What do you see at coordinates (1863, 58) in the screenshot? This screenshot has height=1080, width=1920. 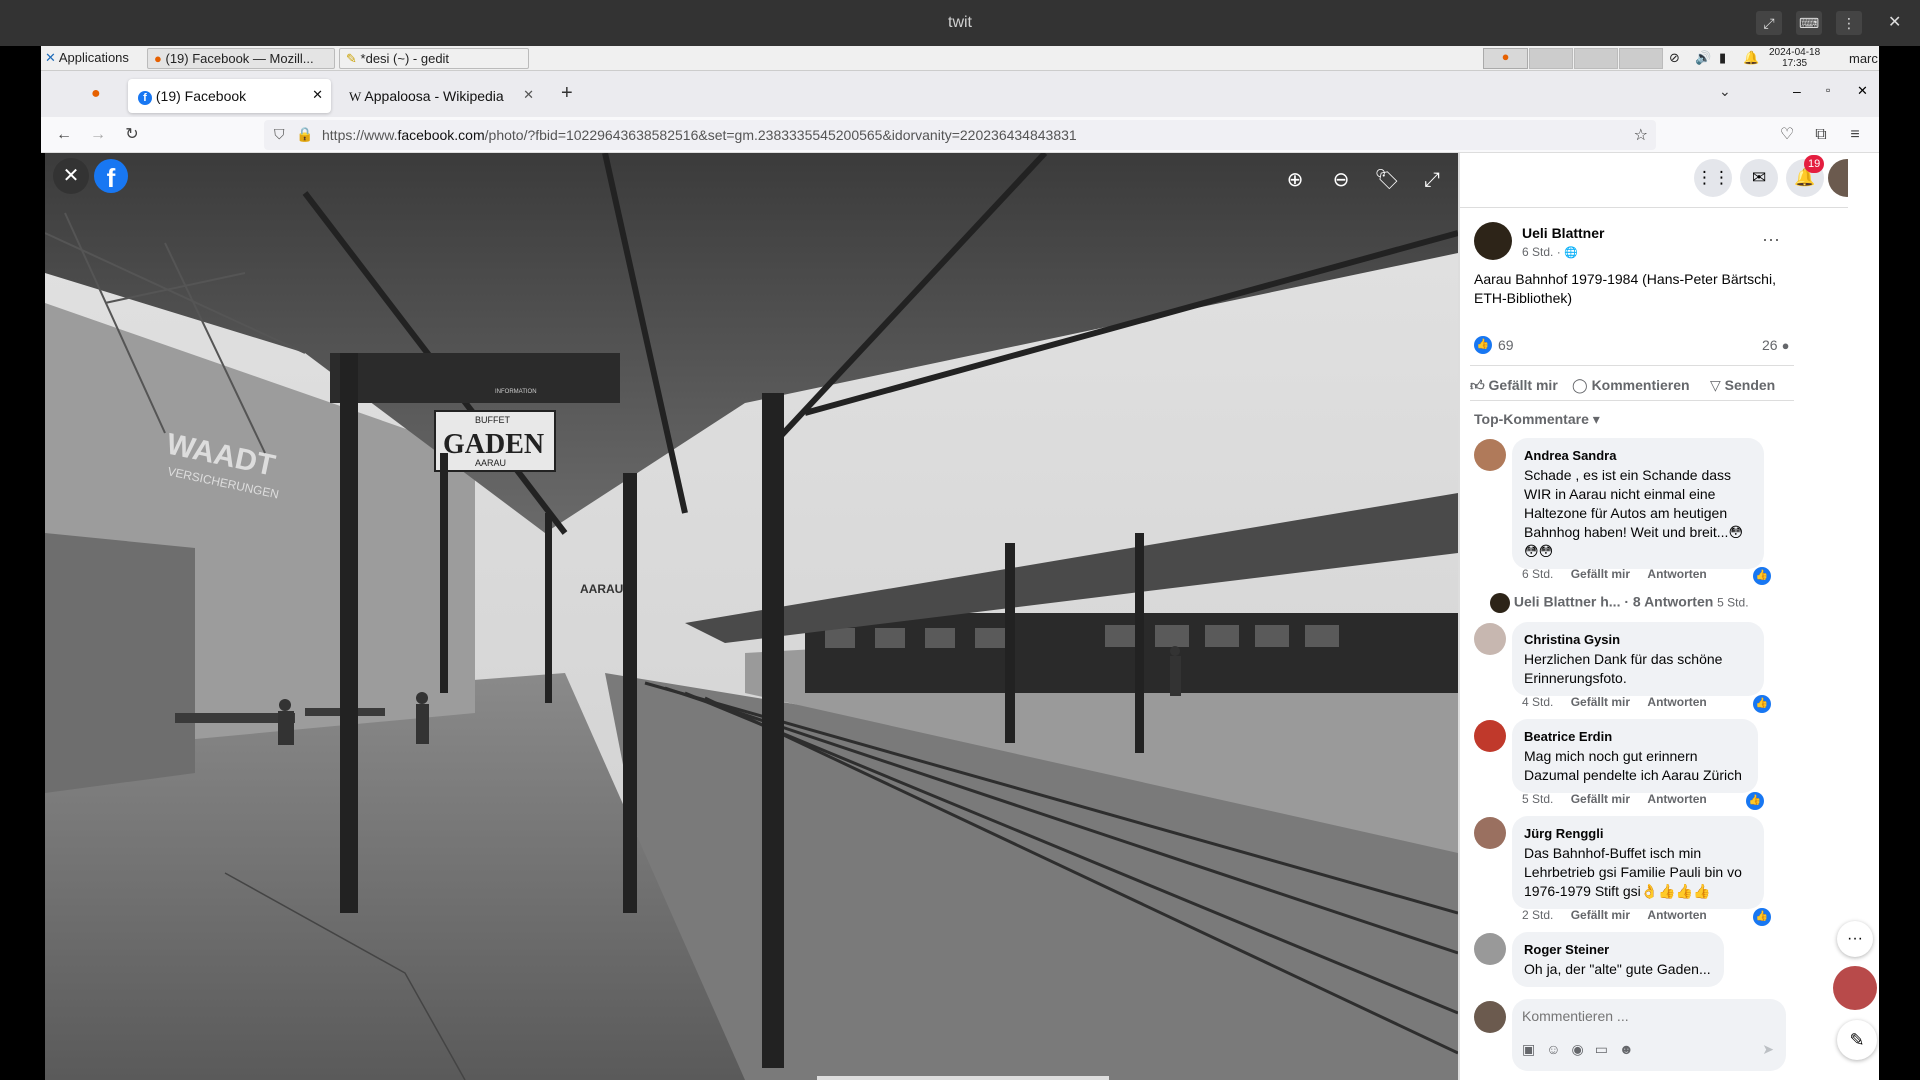 I see `user-name: marc` at bounding box center [1863, 58].